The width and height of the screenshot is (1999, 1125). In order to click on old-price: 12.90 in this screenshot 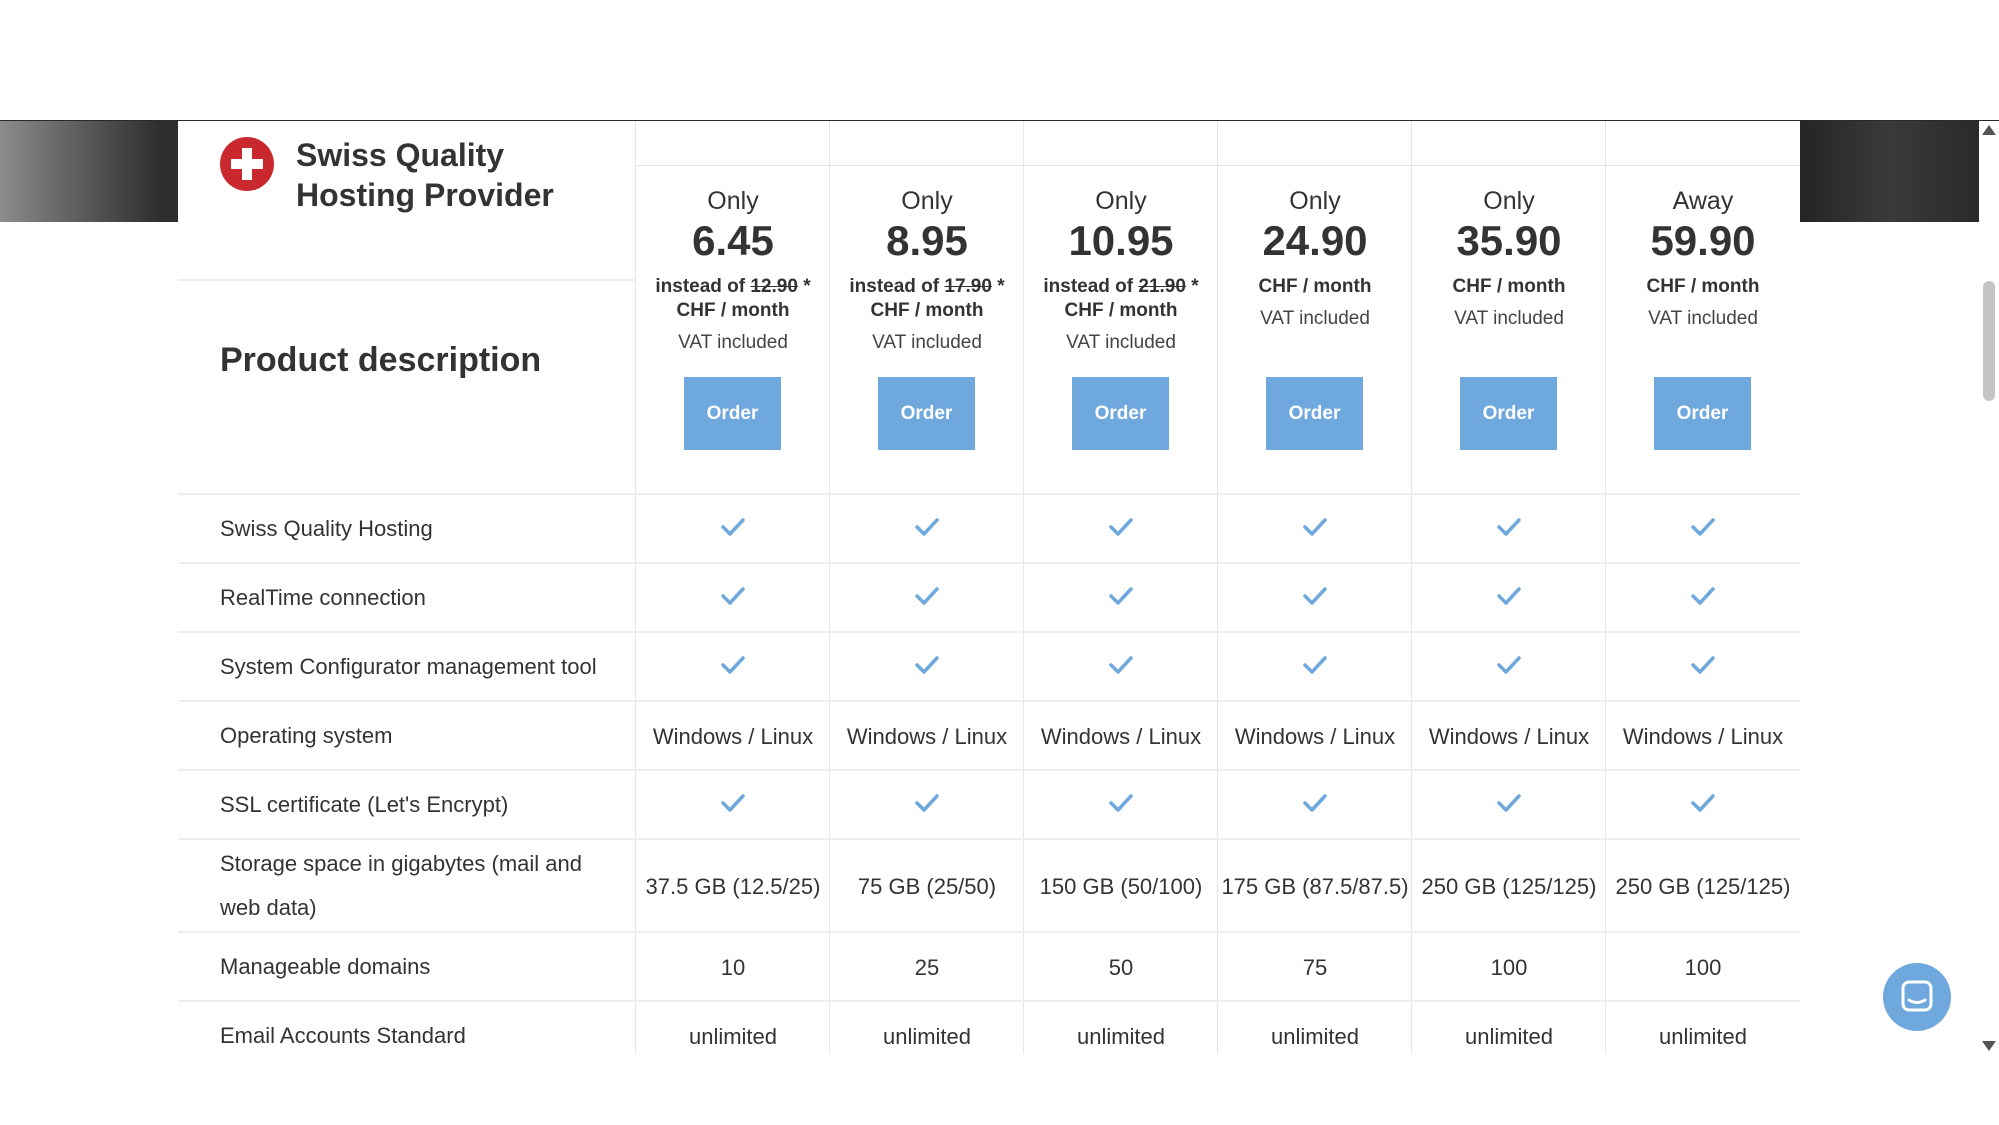, I will do `click(774, 286)`.